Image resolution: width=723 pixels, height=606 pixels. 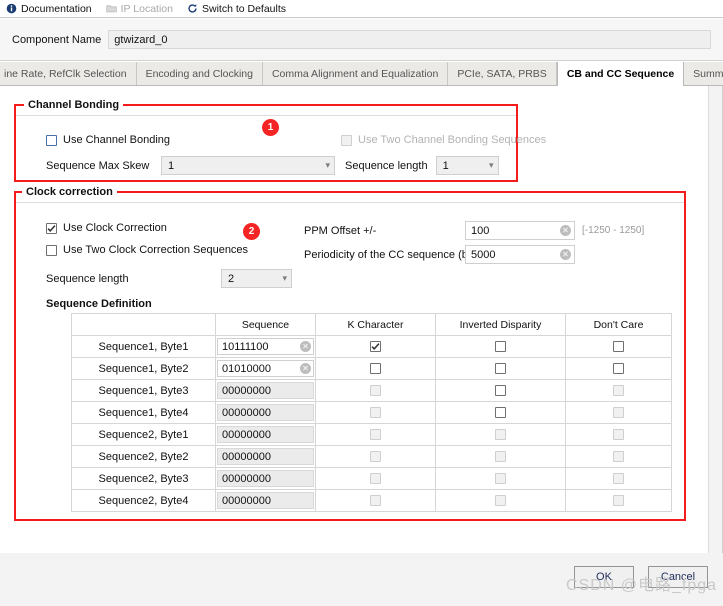 I want to click on toolbar-item-documentation: Documentation, so click(x=49, y=9).